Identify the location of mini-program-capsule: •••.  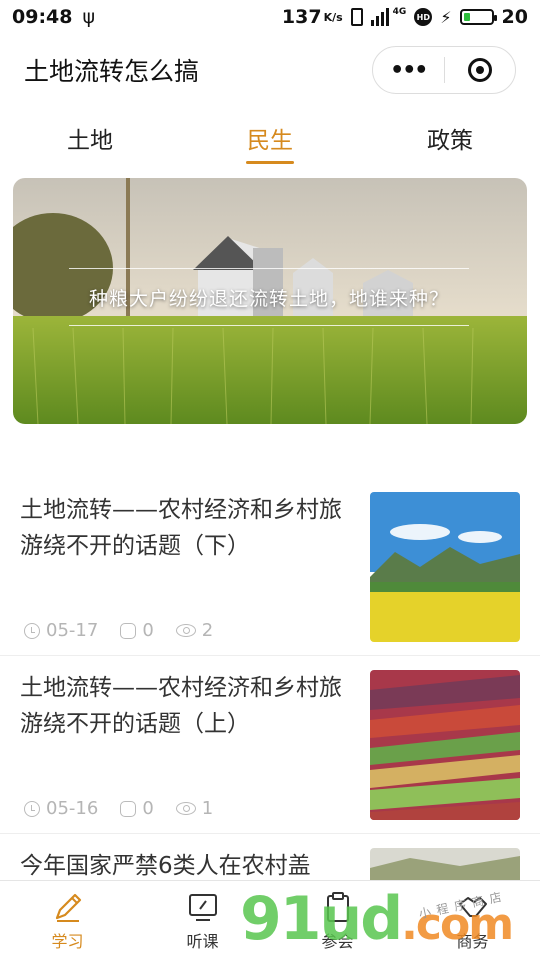
(444, 70).